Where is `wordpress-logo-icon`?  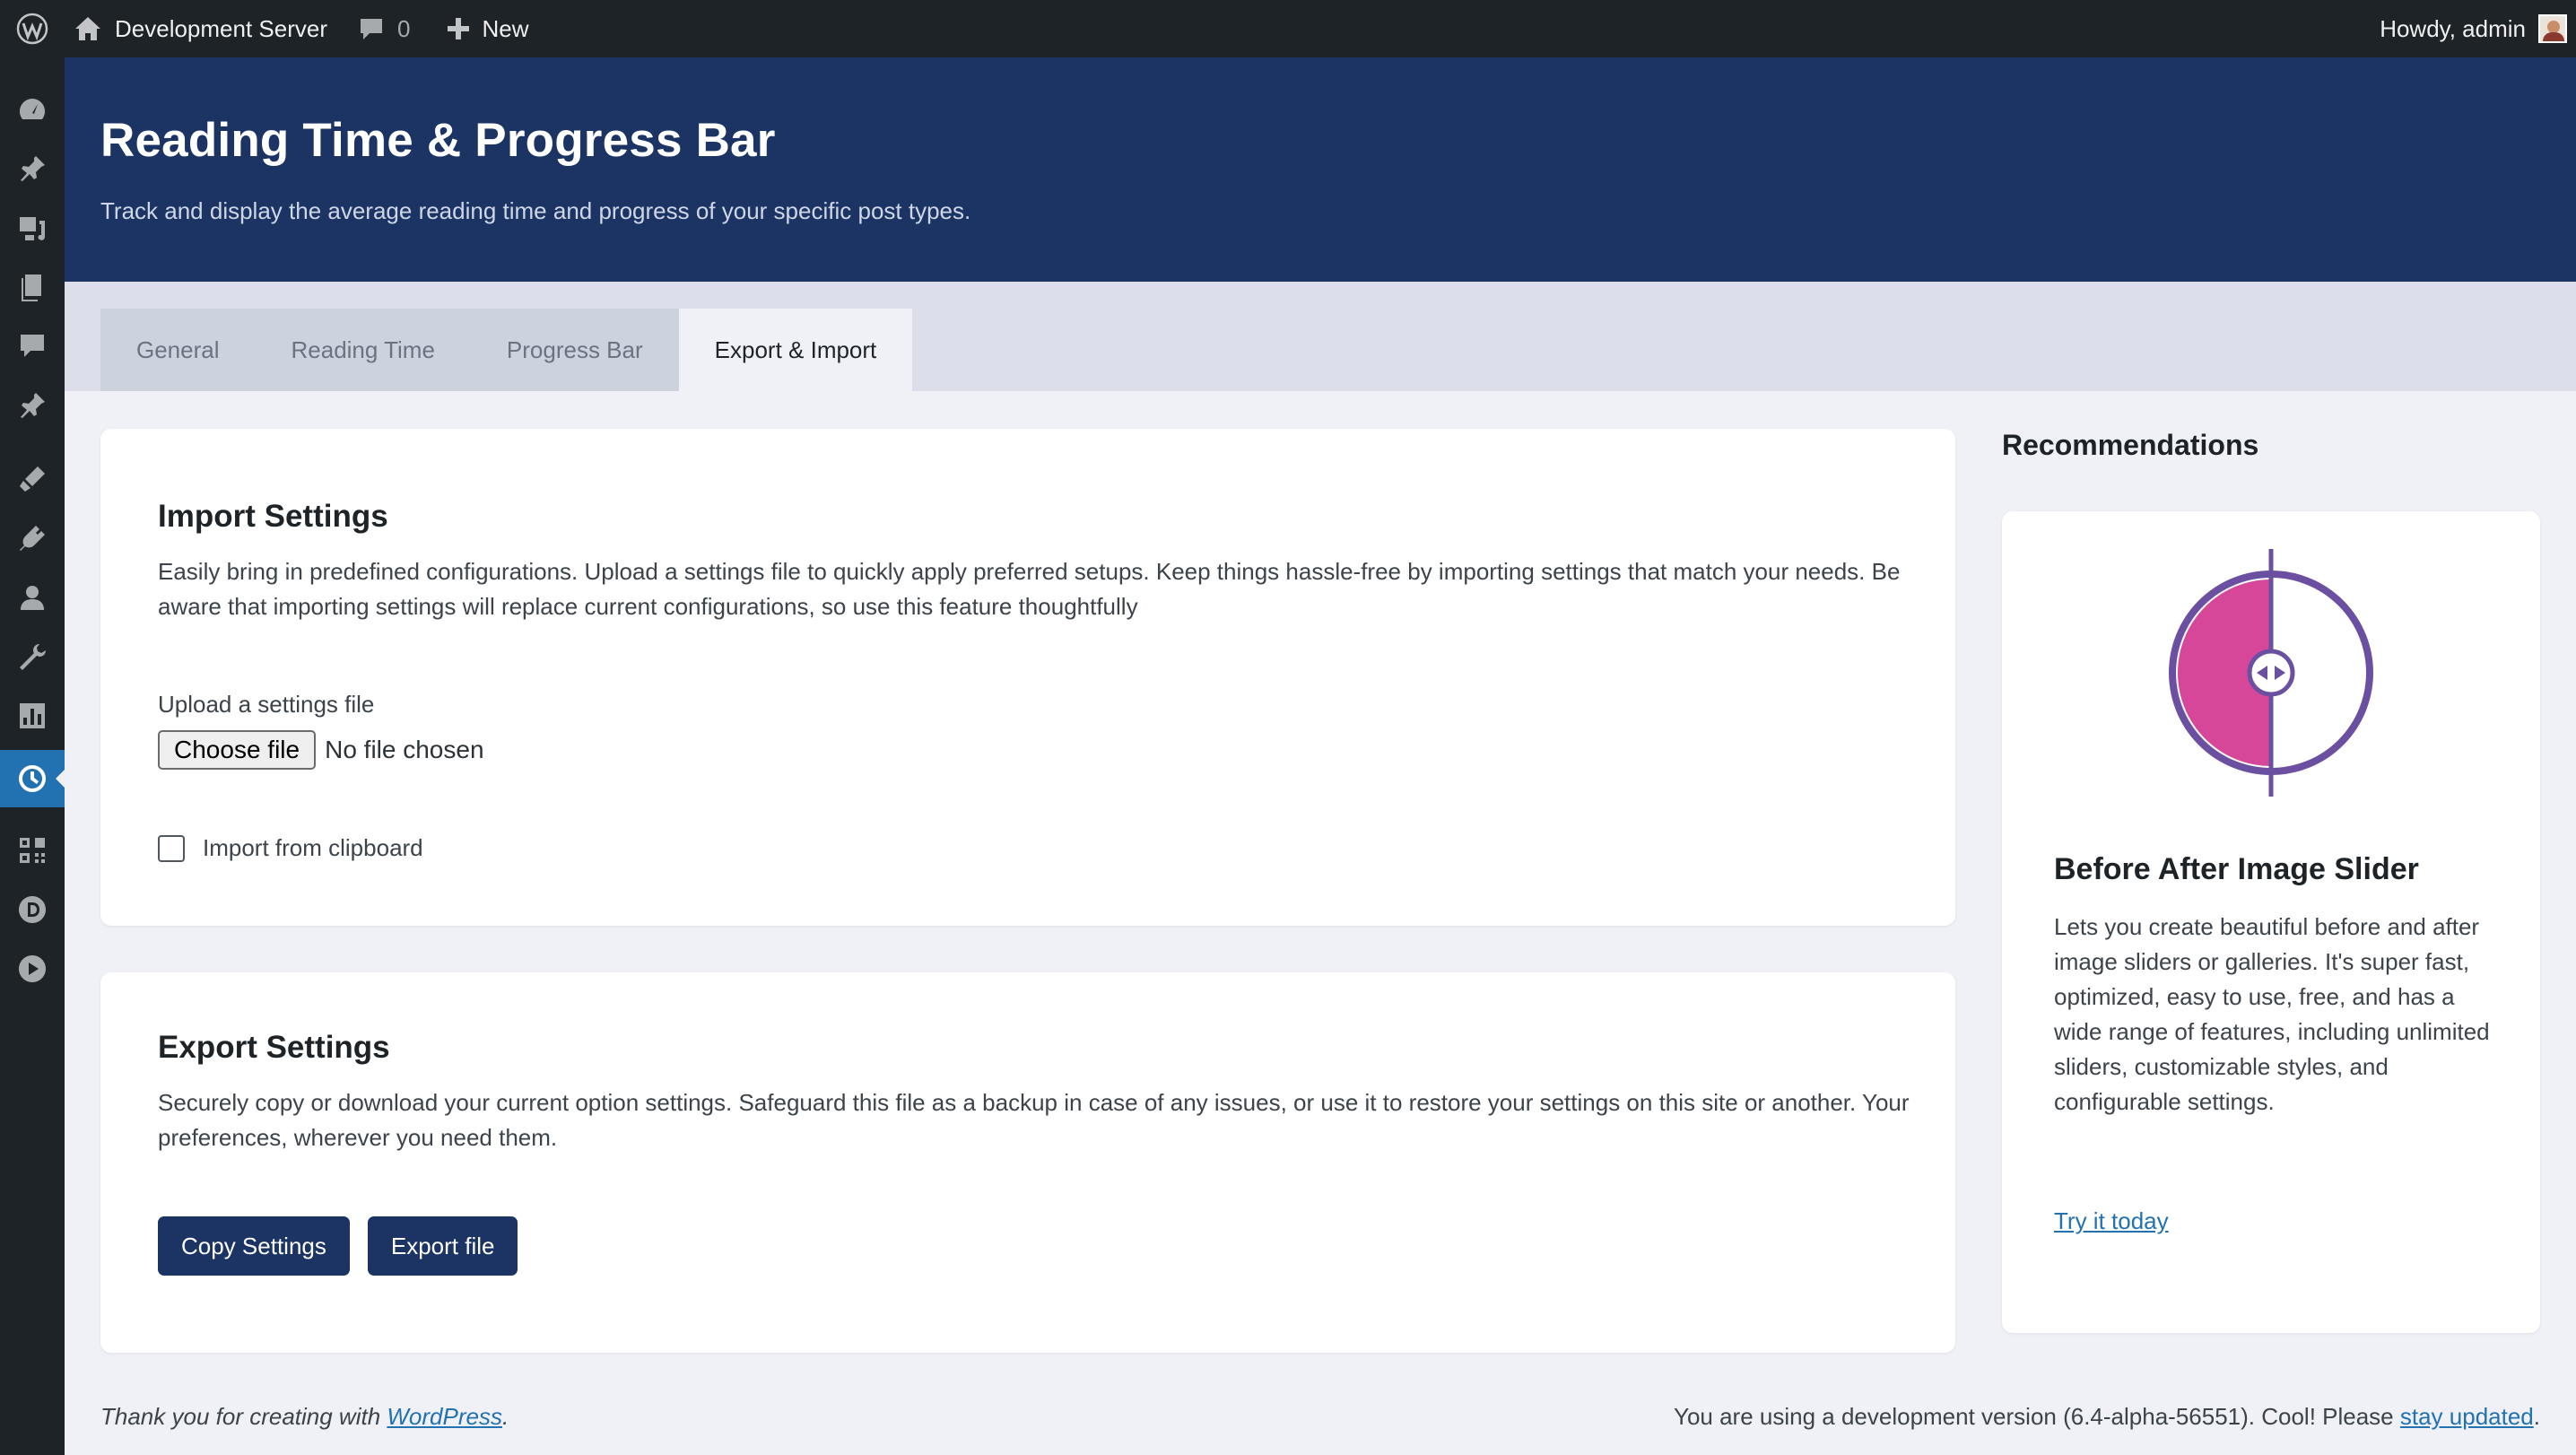 wordpress-logo-icon is located at coordinates (32, 28).